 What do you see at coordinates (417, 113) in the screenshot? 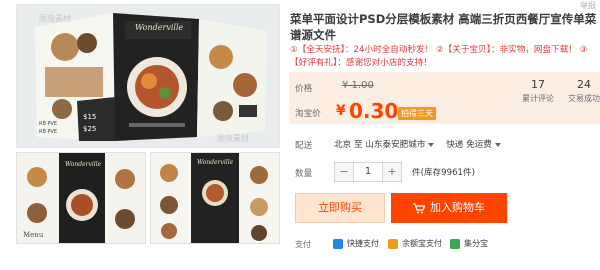
I see `promo-badge: 拍得三天` at bounding box center [417, 113].